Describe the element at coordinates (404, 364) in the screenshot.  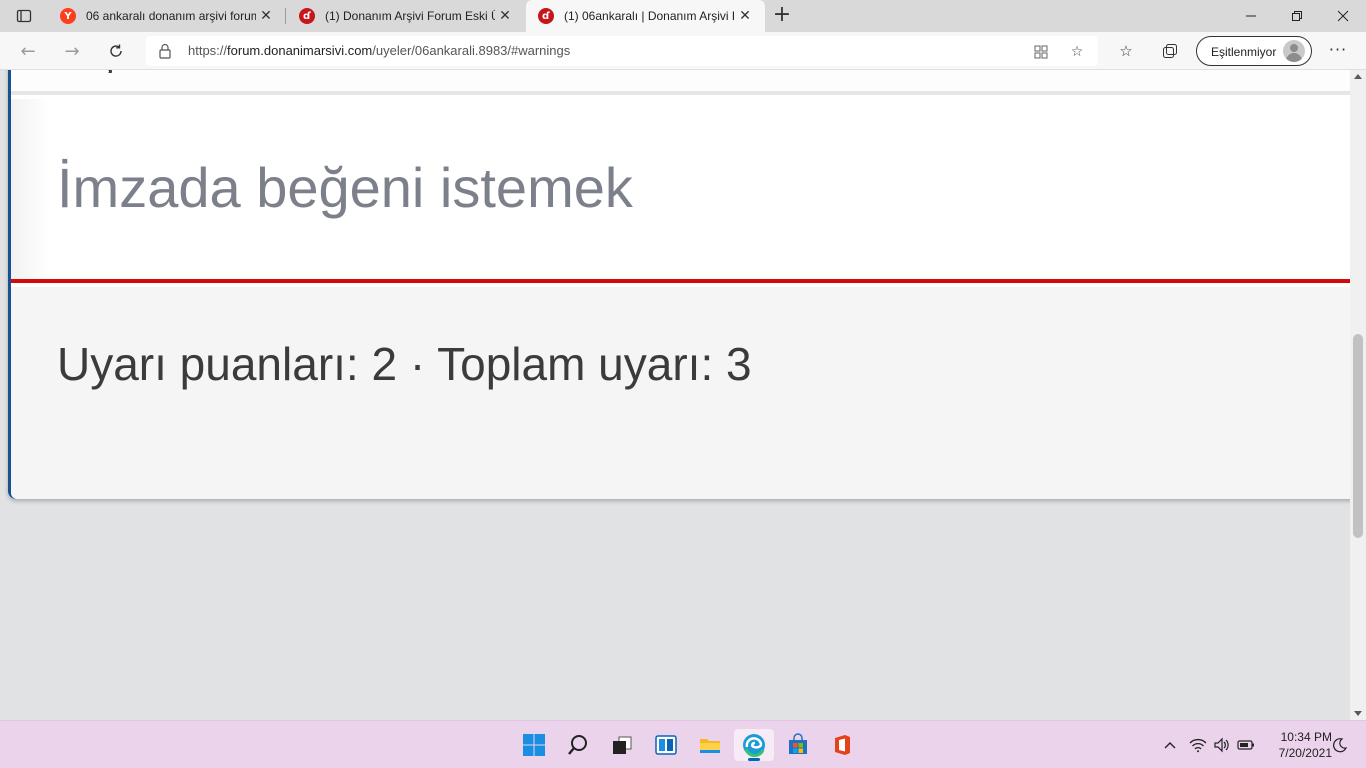
I see `warning-summary: Uyarı puanları: 2 · Toplam uyarı: 3` at that location.